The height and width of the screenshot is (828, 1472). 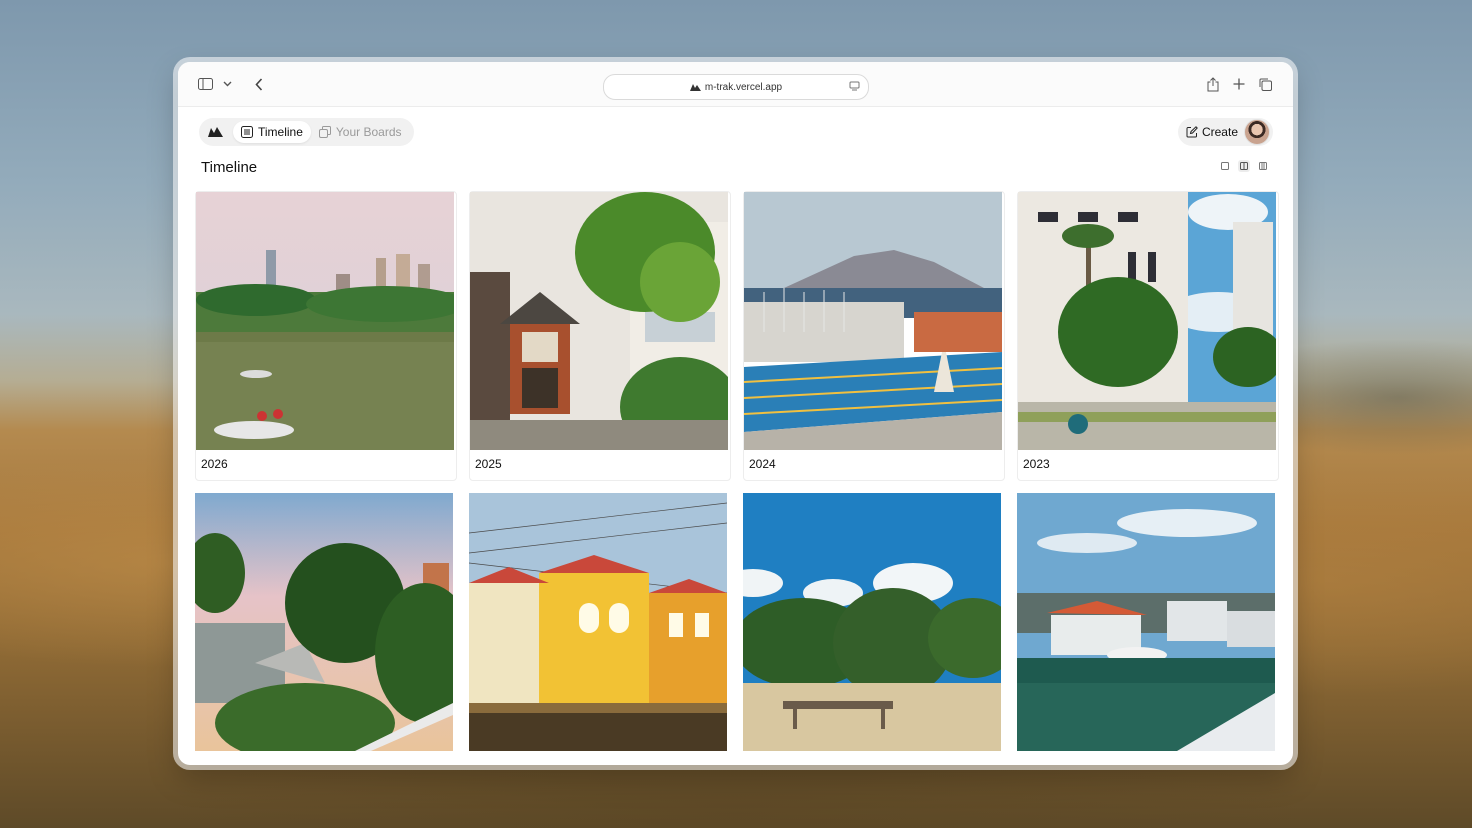 I want to click on timeline-card: 2024, so click(x=874, y=336).